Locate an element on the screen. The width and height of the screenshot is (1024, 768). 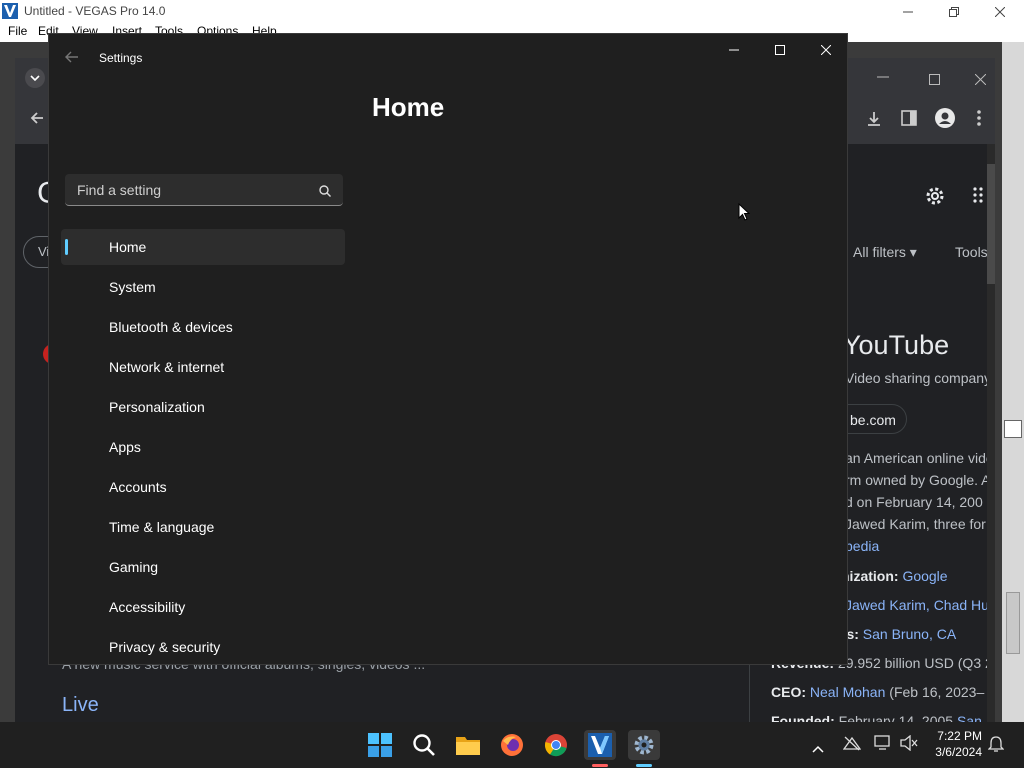
profile-avatar-icon is located at coordinates (945, 120).